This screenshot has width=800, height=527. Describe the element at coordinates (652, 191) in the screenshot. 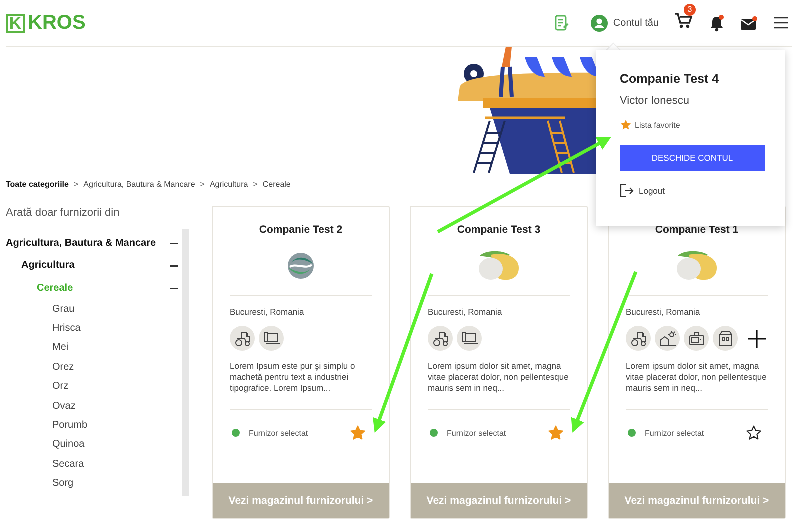

I see `logout-link: Logout` at that location.